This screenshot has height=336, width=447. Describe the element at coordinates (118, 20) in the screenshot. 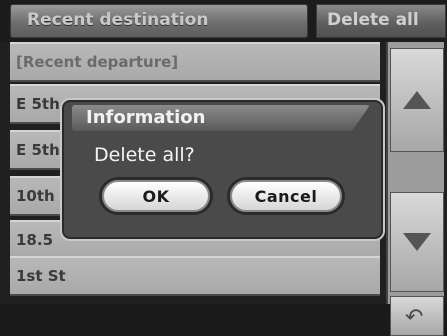

I see `recent-destination-title: Recent destination` at that location.